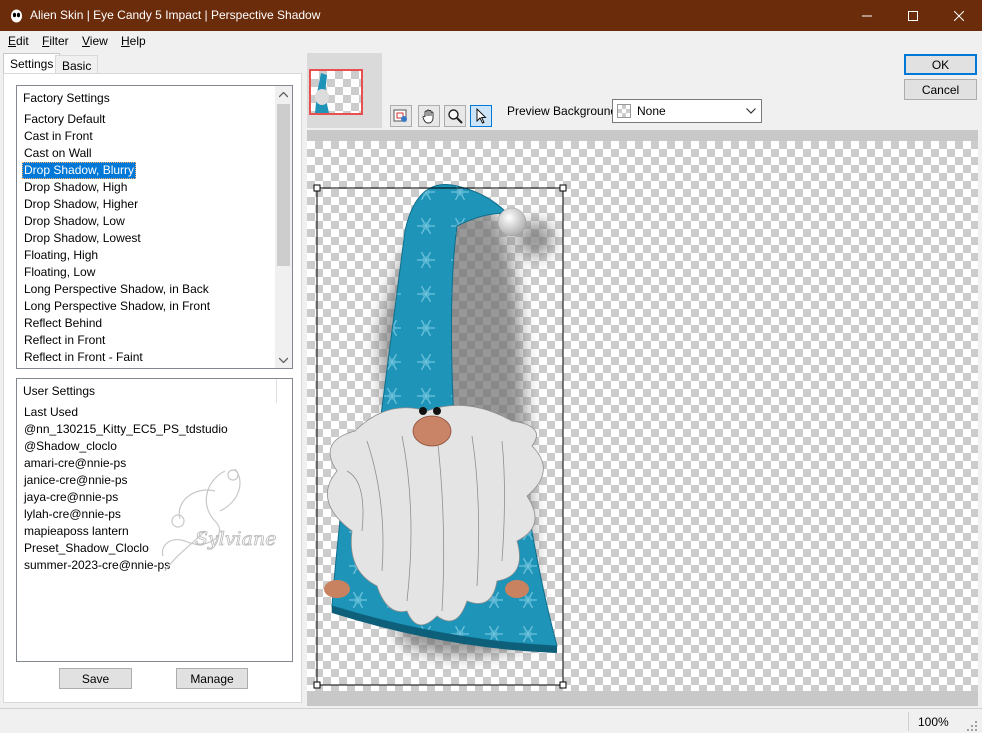 The image size is (982, 733). What do you see at coordinates (95, 41) in the screenshot?
I see `menu-view: View` at bounding box center [95, 41].